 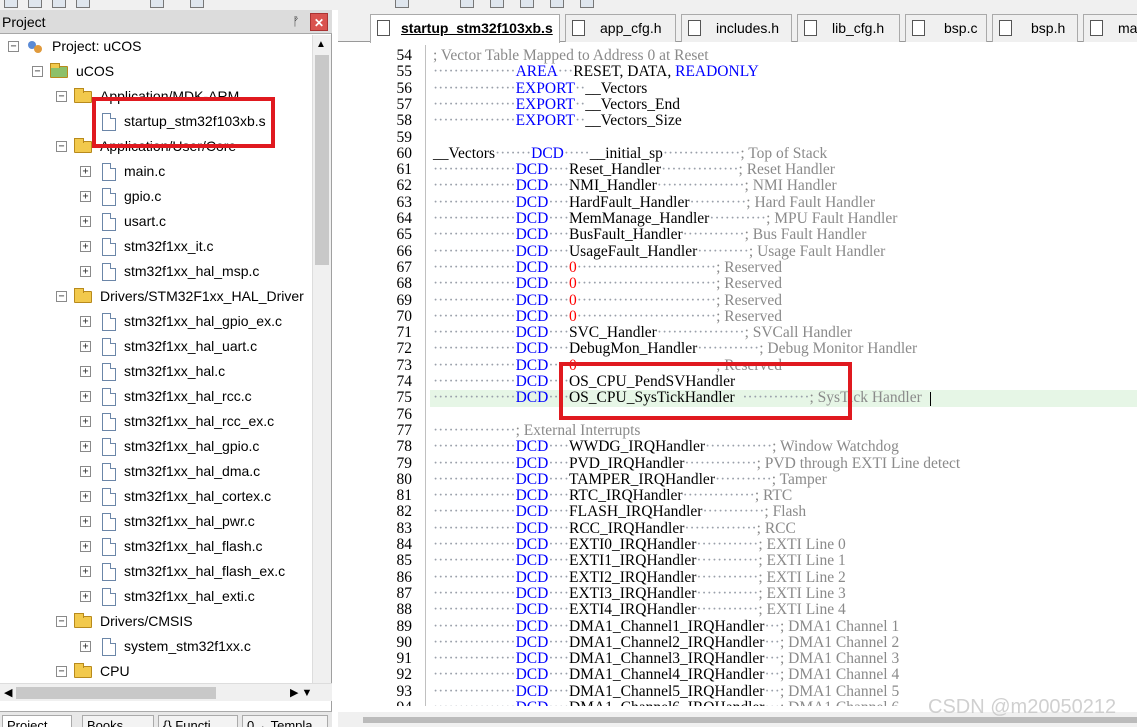 I want to click on tree-item: + stm32f1xx_hal.c, so click(x=156, y=372).